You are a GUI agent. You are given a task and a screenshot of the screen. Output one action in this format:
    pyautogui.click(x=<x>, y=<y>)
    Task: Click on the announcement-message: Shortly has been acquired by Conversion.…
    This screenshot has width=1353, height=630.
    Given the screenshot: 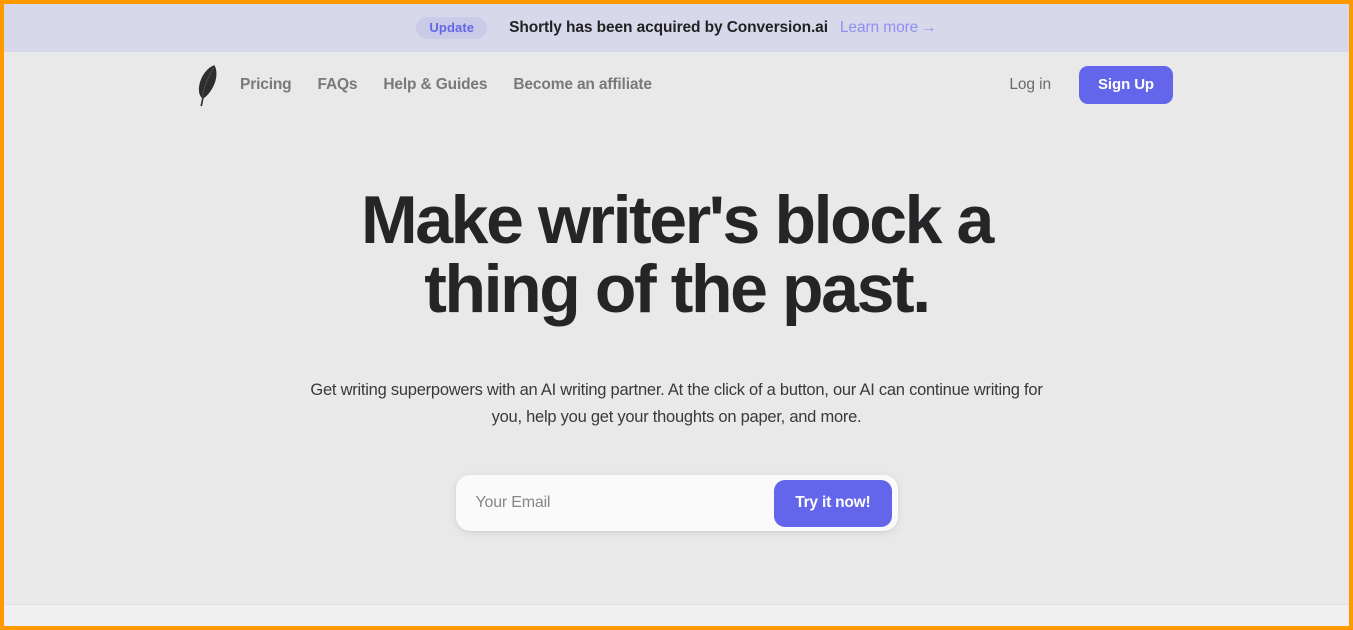 What is the action you would take?
    pyautogui.click(x=668, y=27)
    